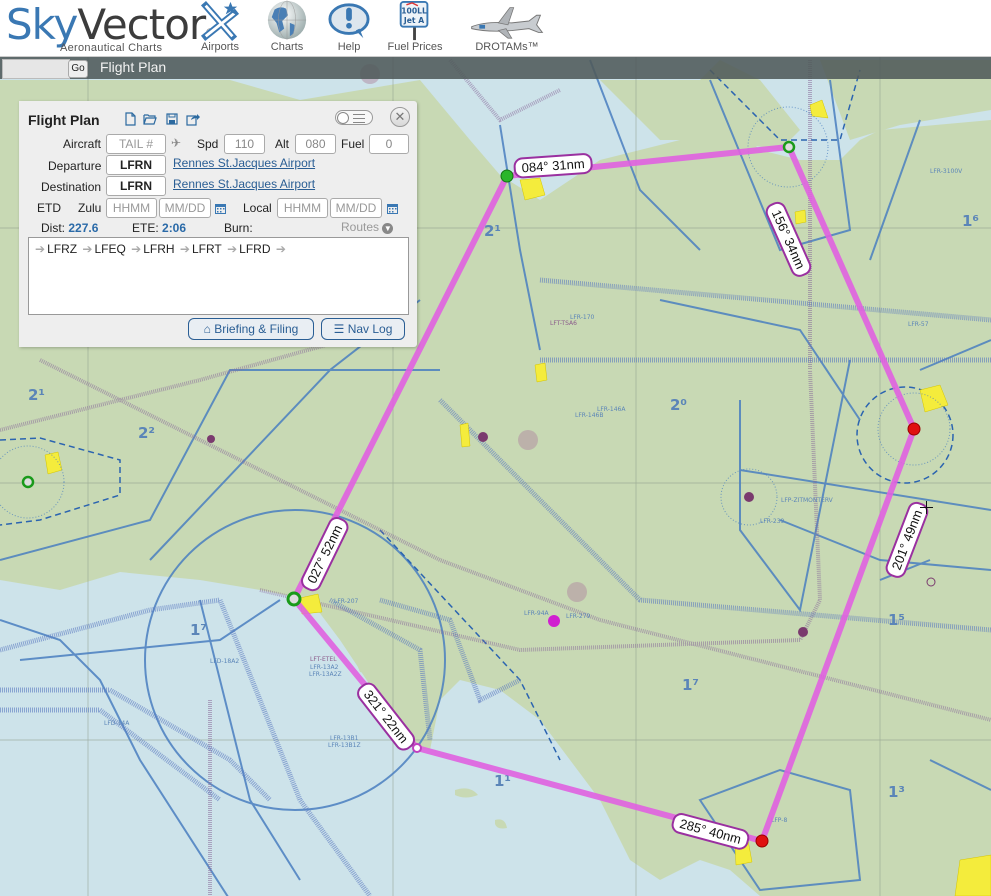 The width and height of the screenshot is (991, 896). What do you see at coordinates (389, 144) in the screenshot?
I see `fuel-input: 0` at bounding box center [389, 144].